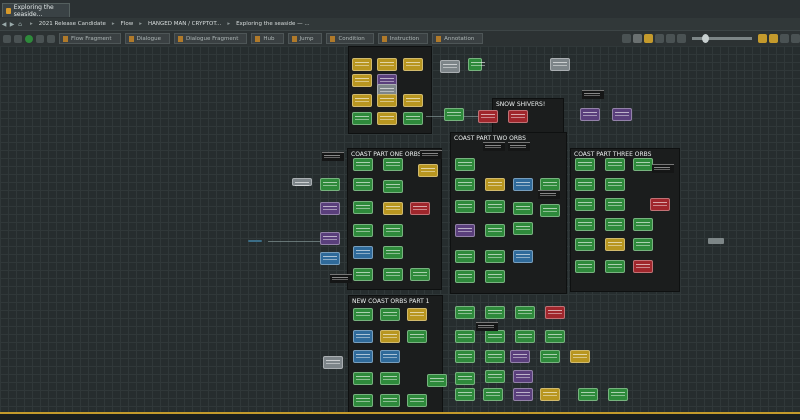 The height and width of the screenshot is (420, 800). I want to click on layout-icon, so click(626, 38).